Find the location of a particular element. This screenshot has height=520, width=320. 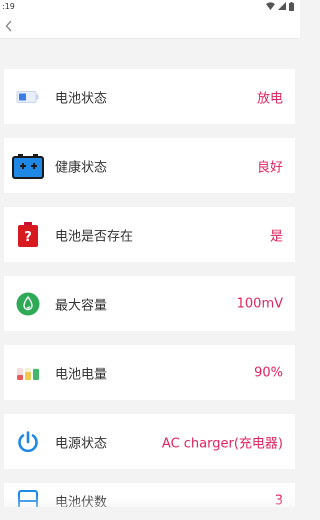

row-label: 电池电量 is located at coordinates (81, 374).